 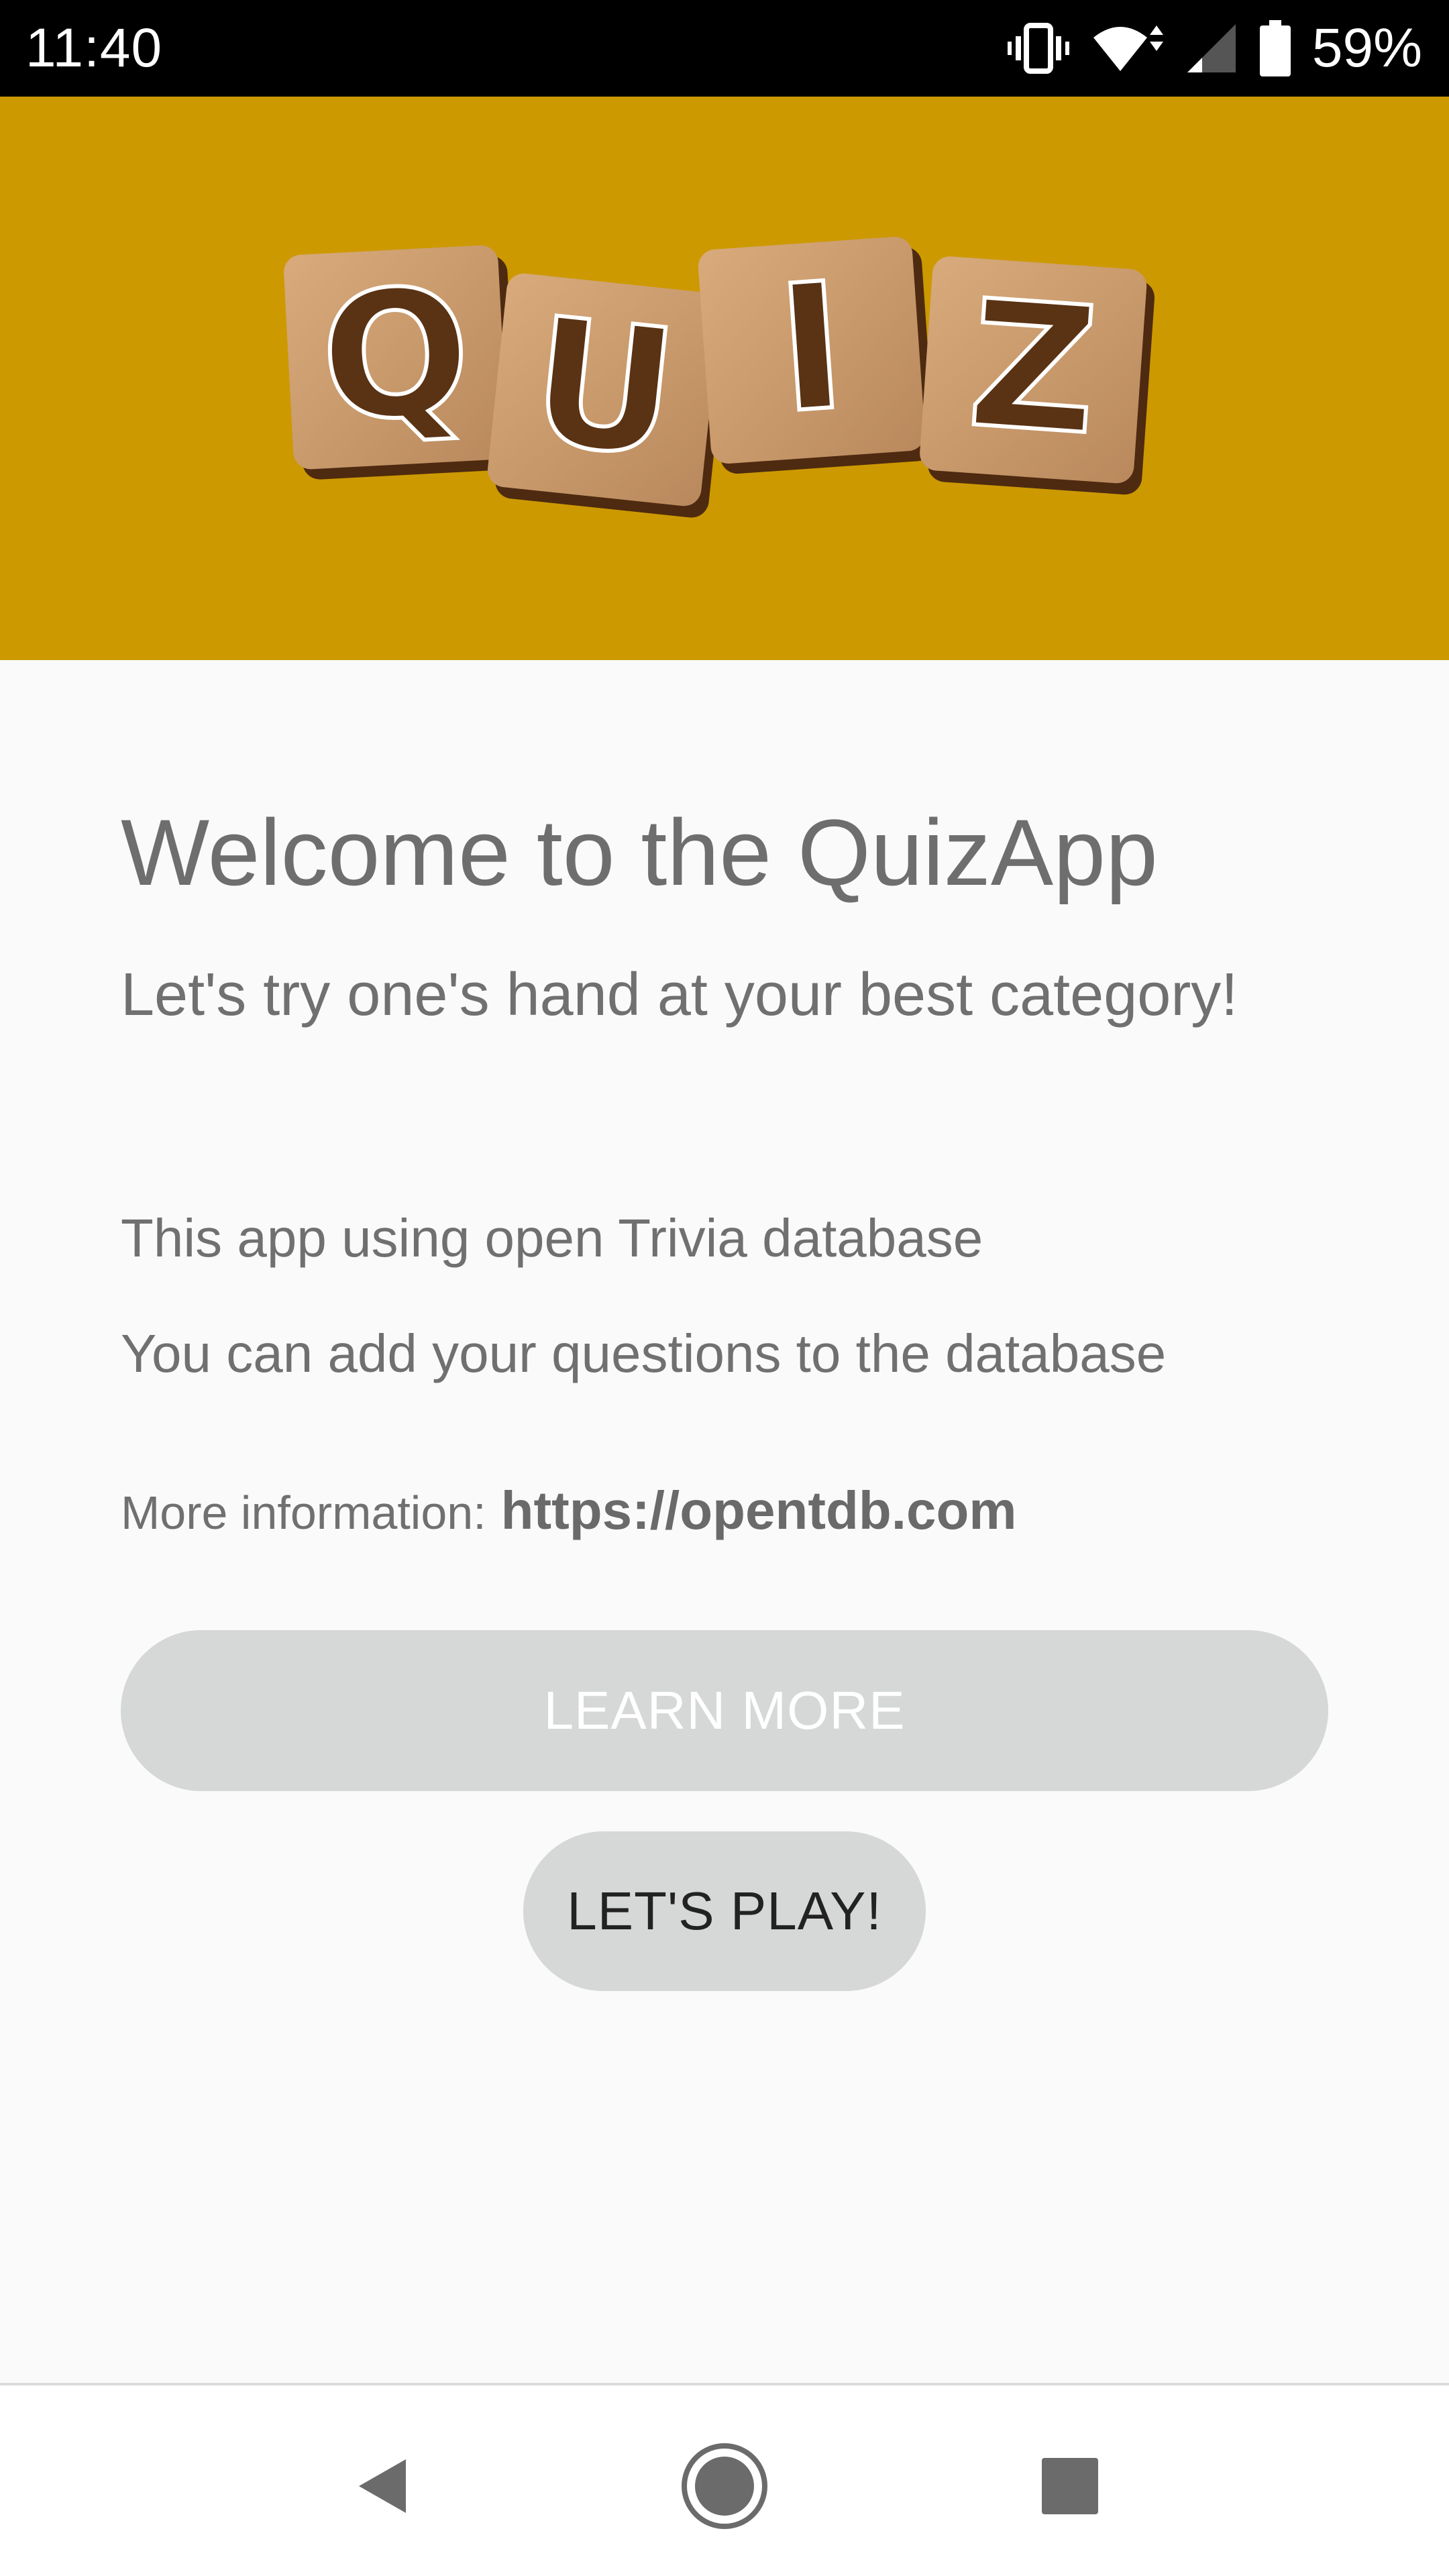 I want to click on more-info-row: More information: https://opentdb.com, so click(x=568, y=1511).